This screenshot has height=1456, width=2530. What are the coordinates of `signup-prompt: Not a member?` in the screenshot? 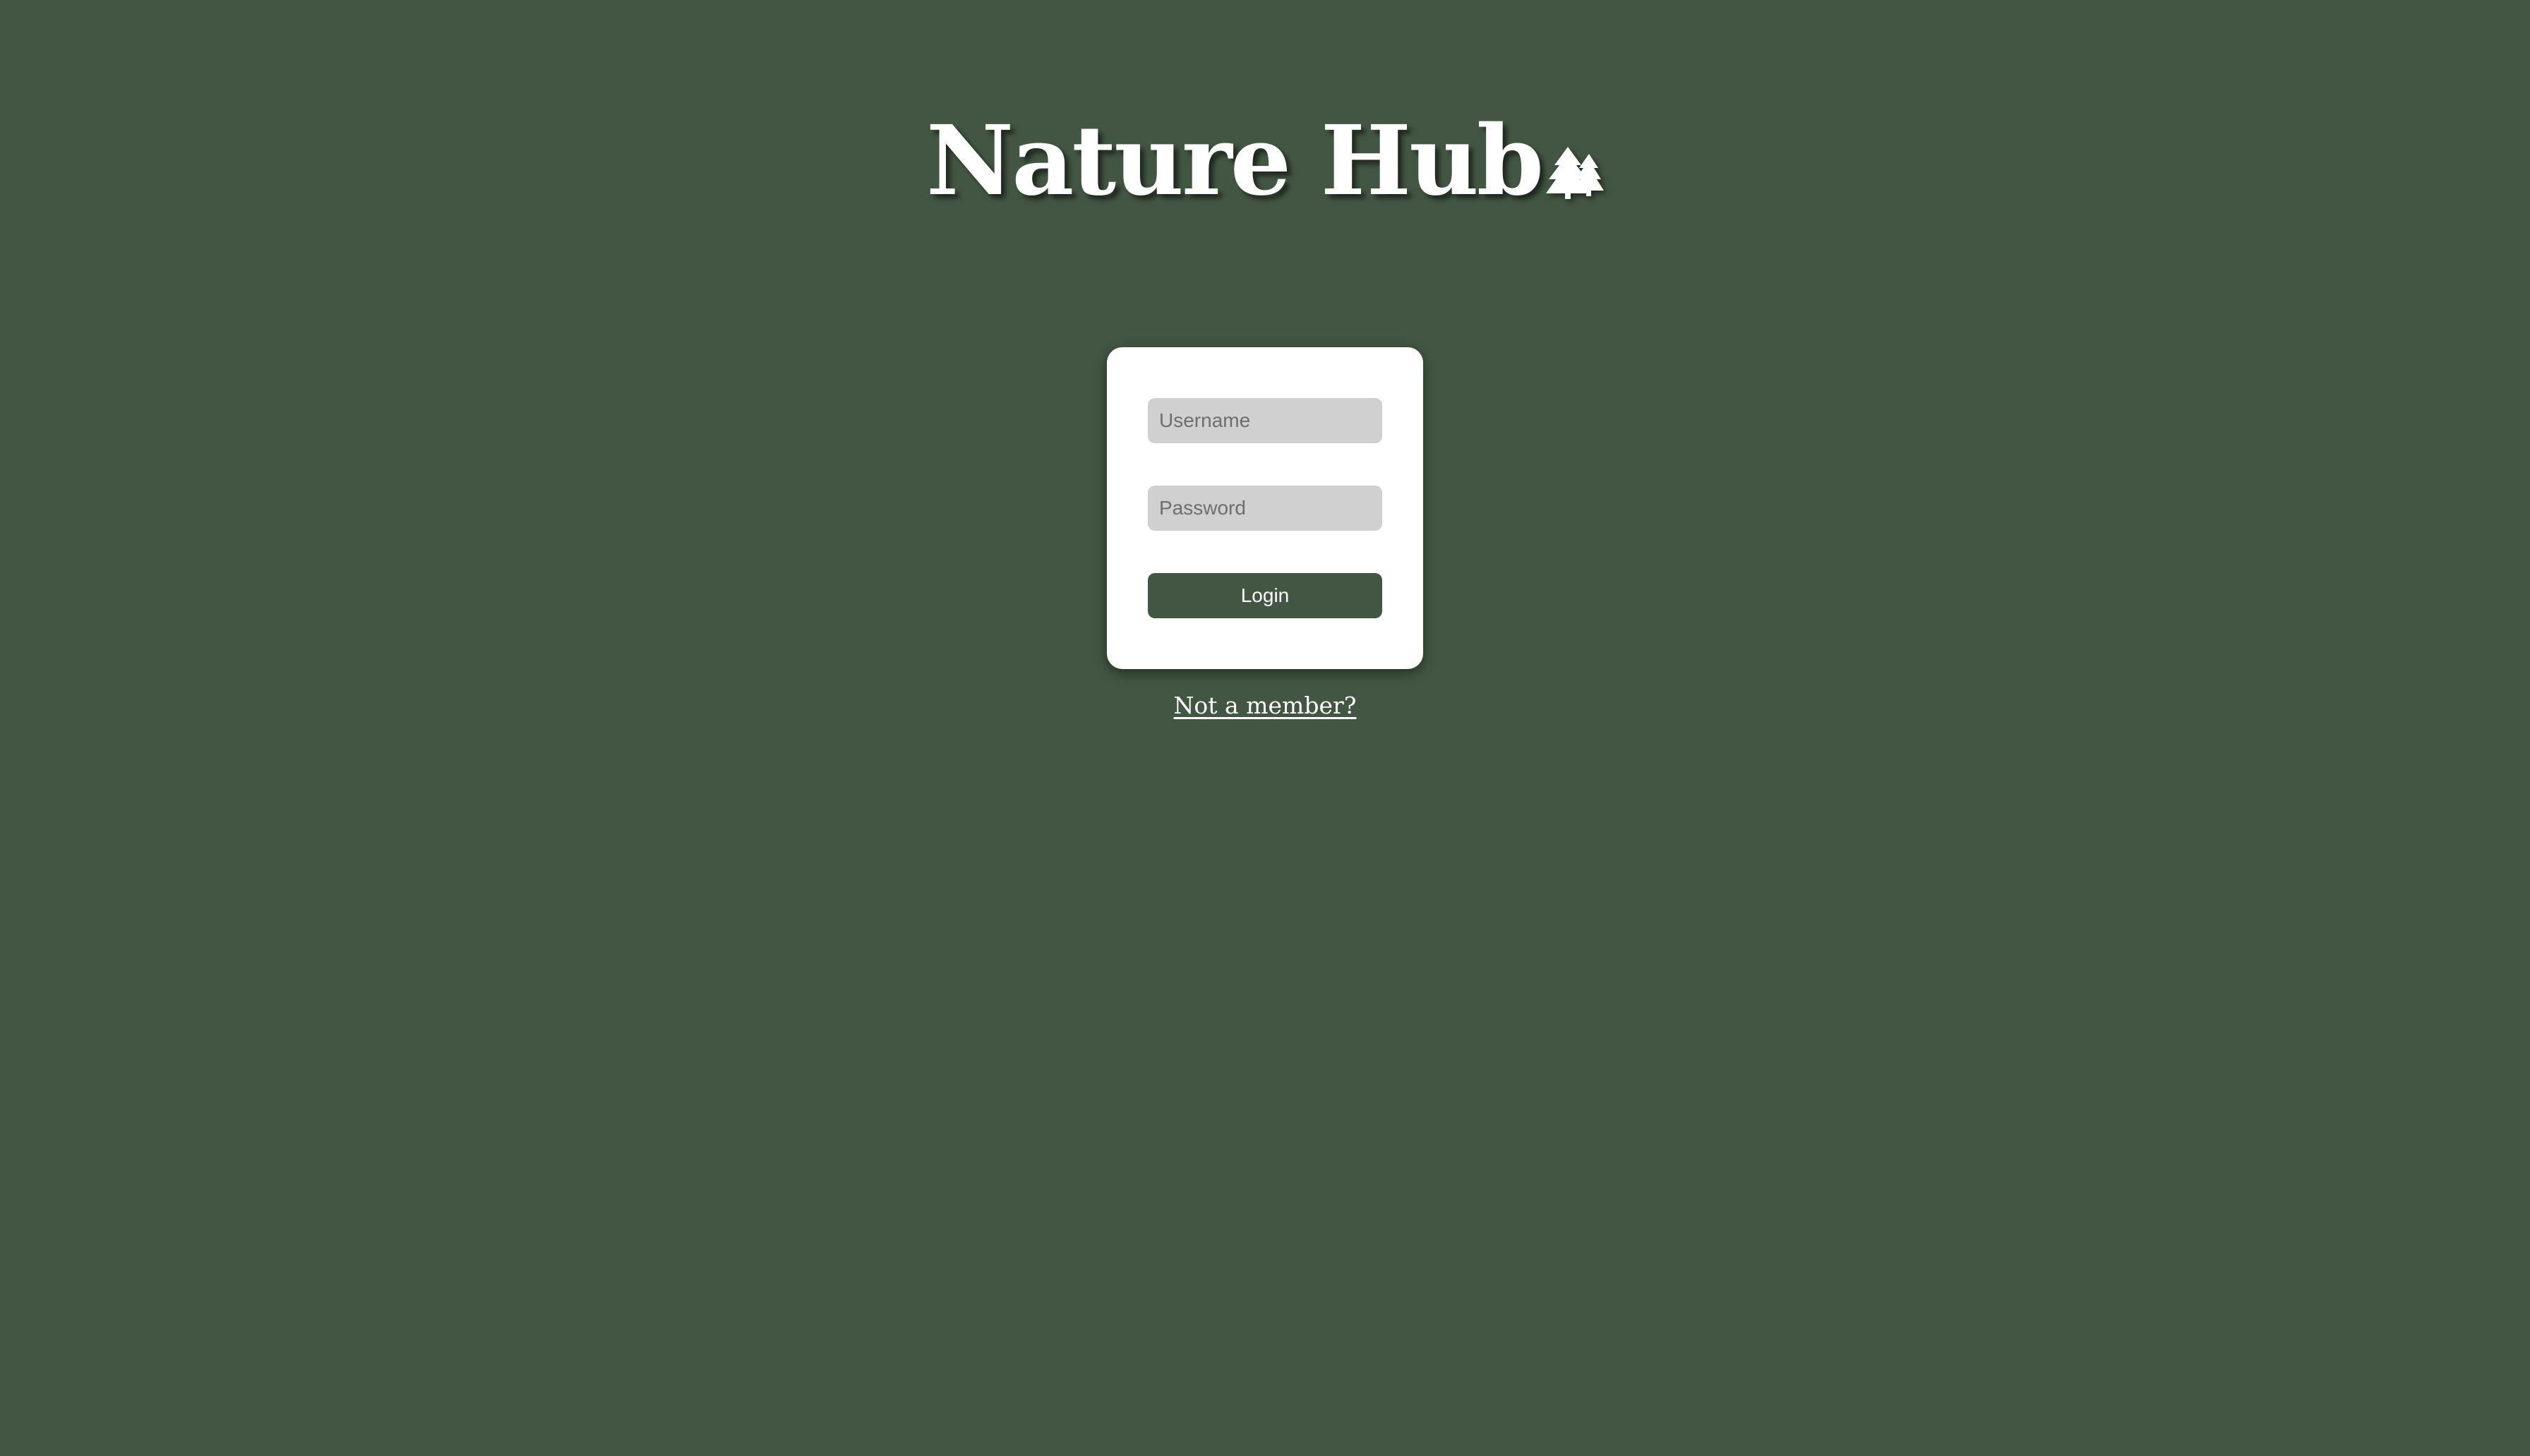 It's located at (1265, 705).